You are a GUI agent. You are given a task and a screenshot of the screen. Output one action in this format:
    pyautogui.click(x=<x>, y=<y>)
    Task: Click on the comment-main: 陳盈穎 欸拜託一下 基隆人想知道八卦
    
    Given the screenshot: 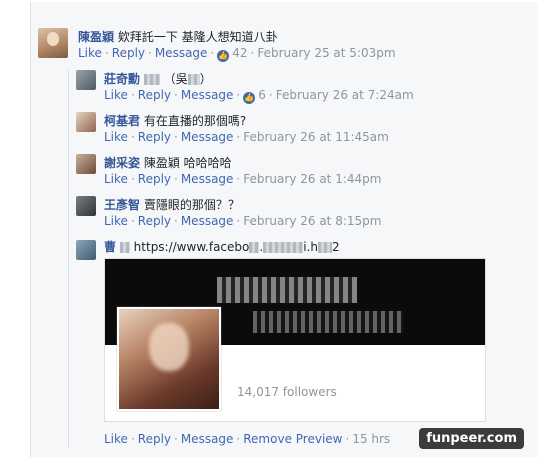 What is the action you would take?
    pyautogui.click(x=178, y=36)
    